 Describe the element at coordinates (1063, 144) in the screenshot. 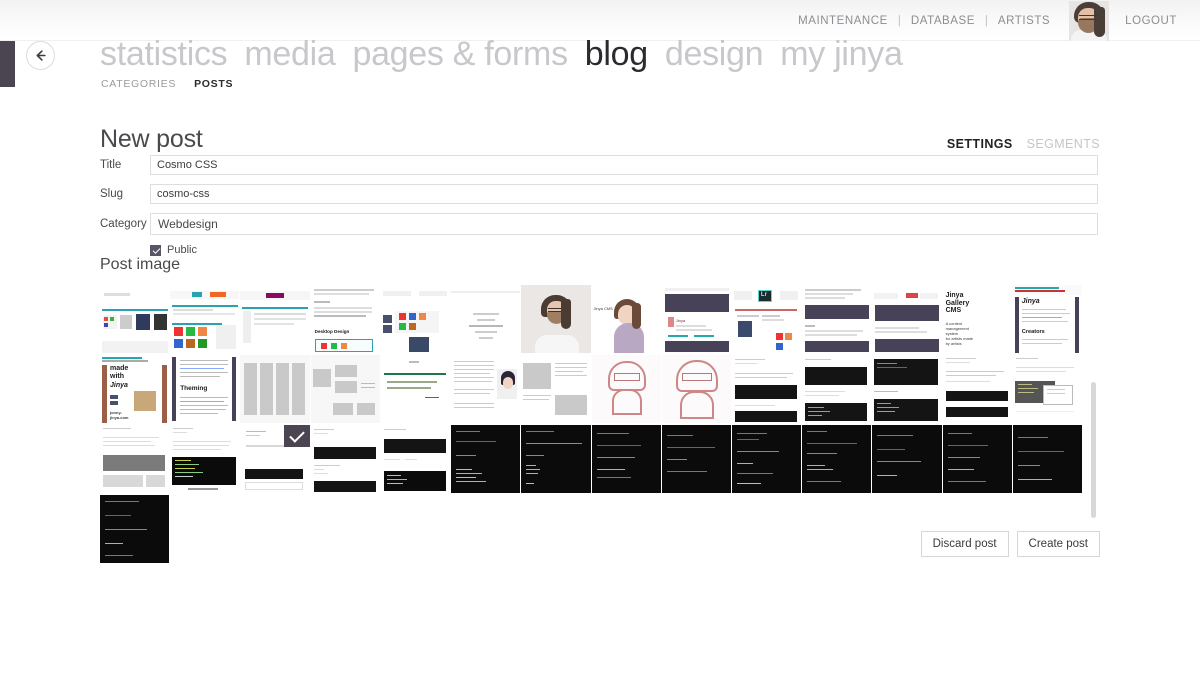

I see `tab-segments: SEGMENTS` at that location.